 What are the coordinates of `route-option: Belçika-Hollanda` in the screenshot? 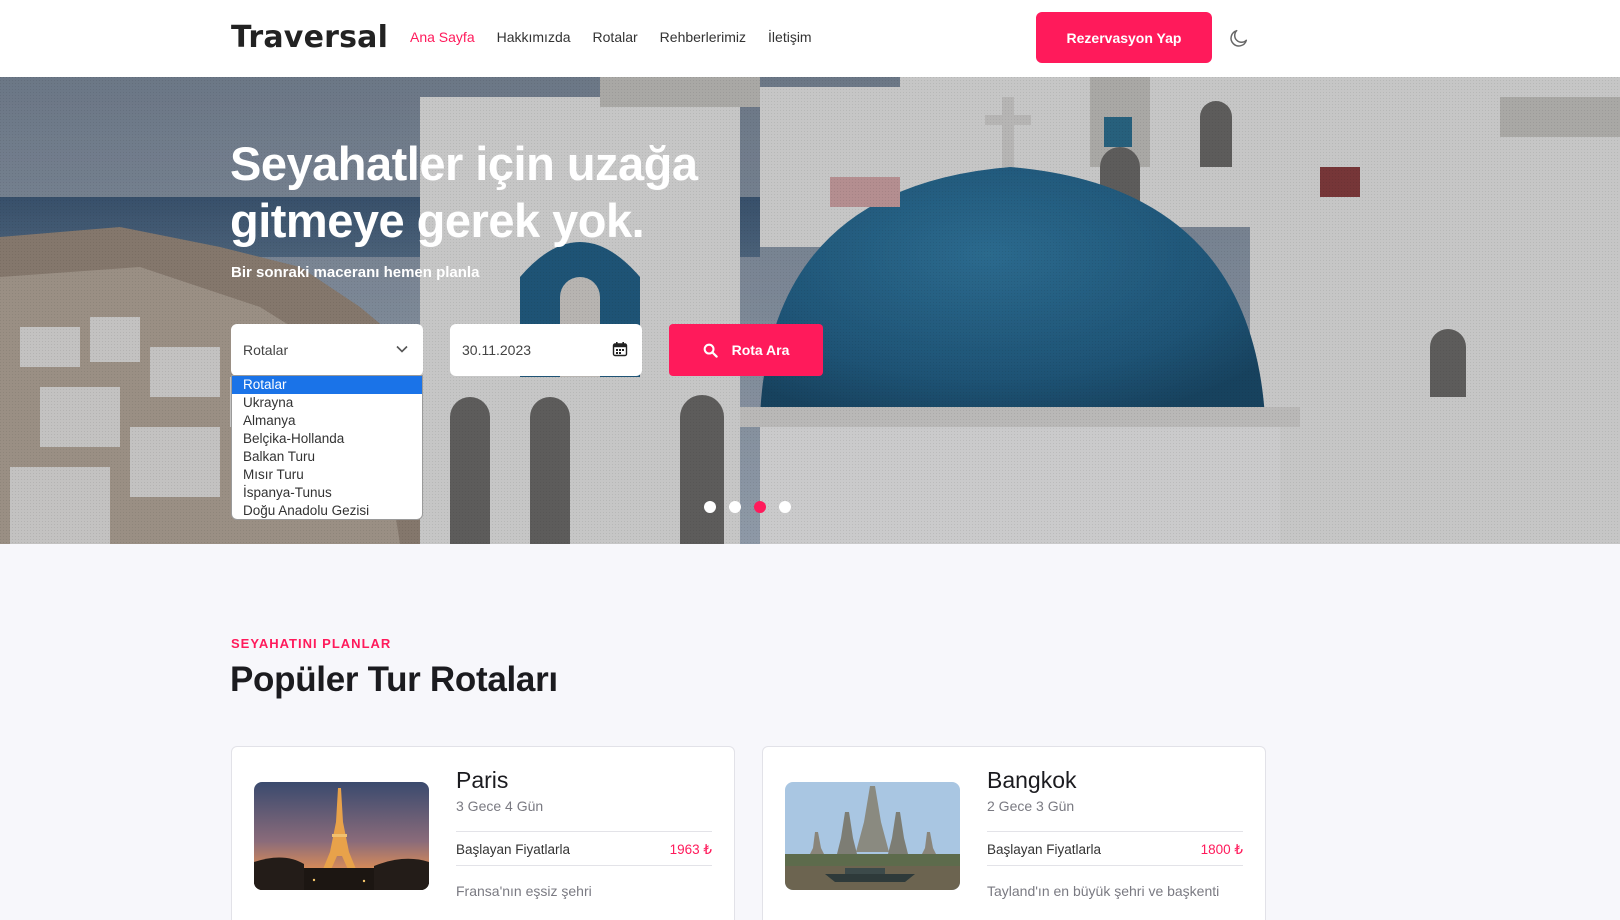 It's located at (327, 439).